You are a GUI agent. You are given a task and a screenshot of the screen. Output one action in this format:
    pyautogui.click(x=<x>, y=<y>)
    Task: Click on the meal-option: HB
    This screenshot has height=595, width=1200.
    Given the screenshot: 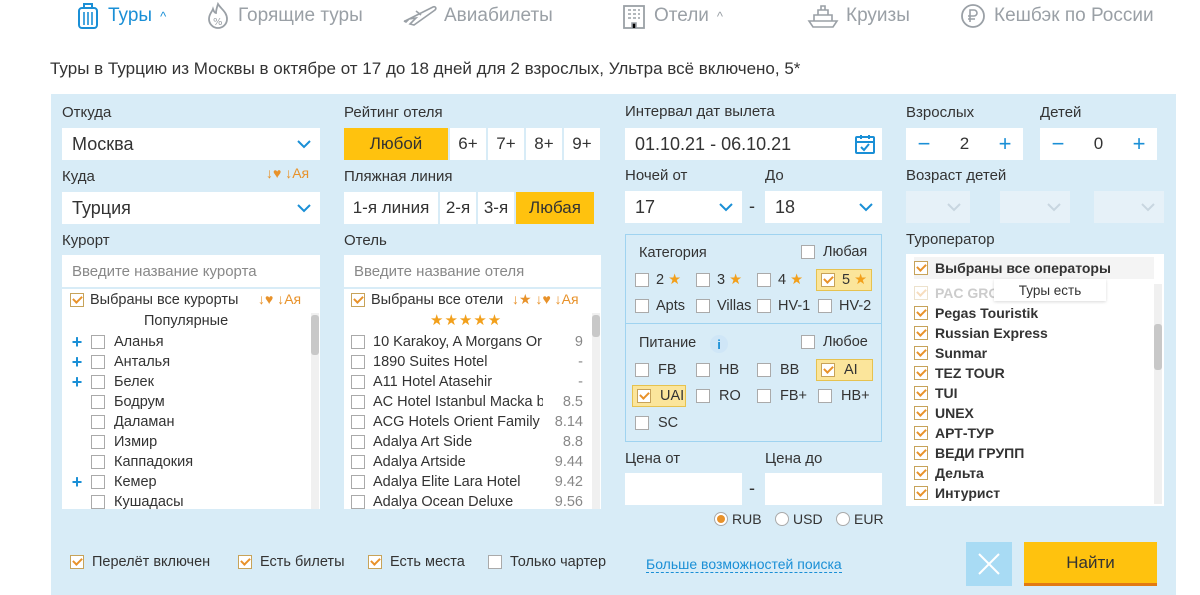 What is the action you would take?
    pyautogui.click(x=717, y=370)
    